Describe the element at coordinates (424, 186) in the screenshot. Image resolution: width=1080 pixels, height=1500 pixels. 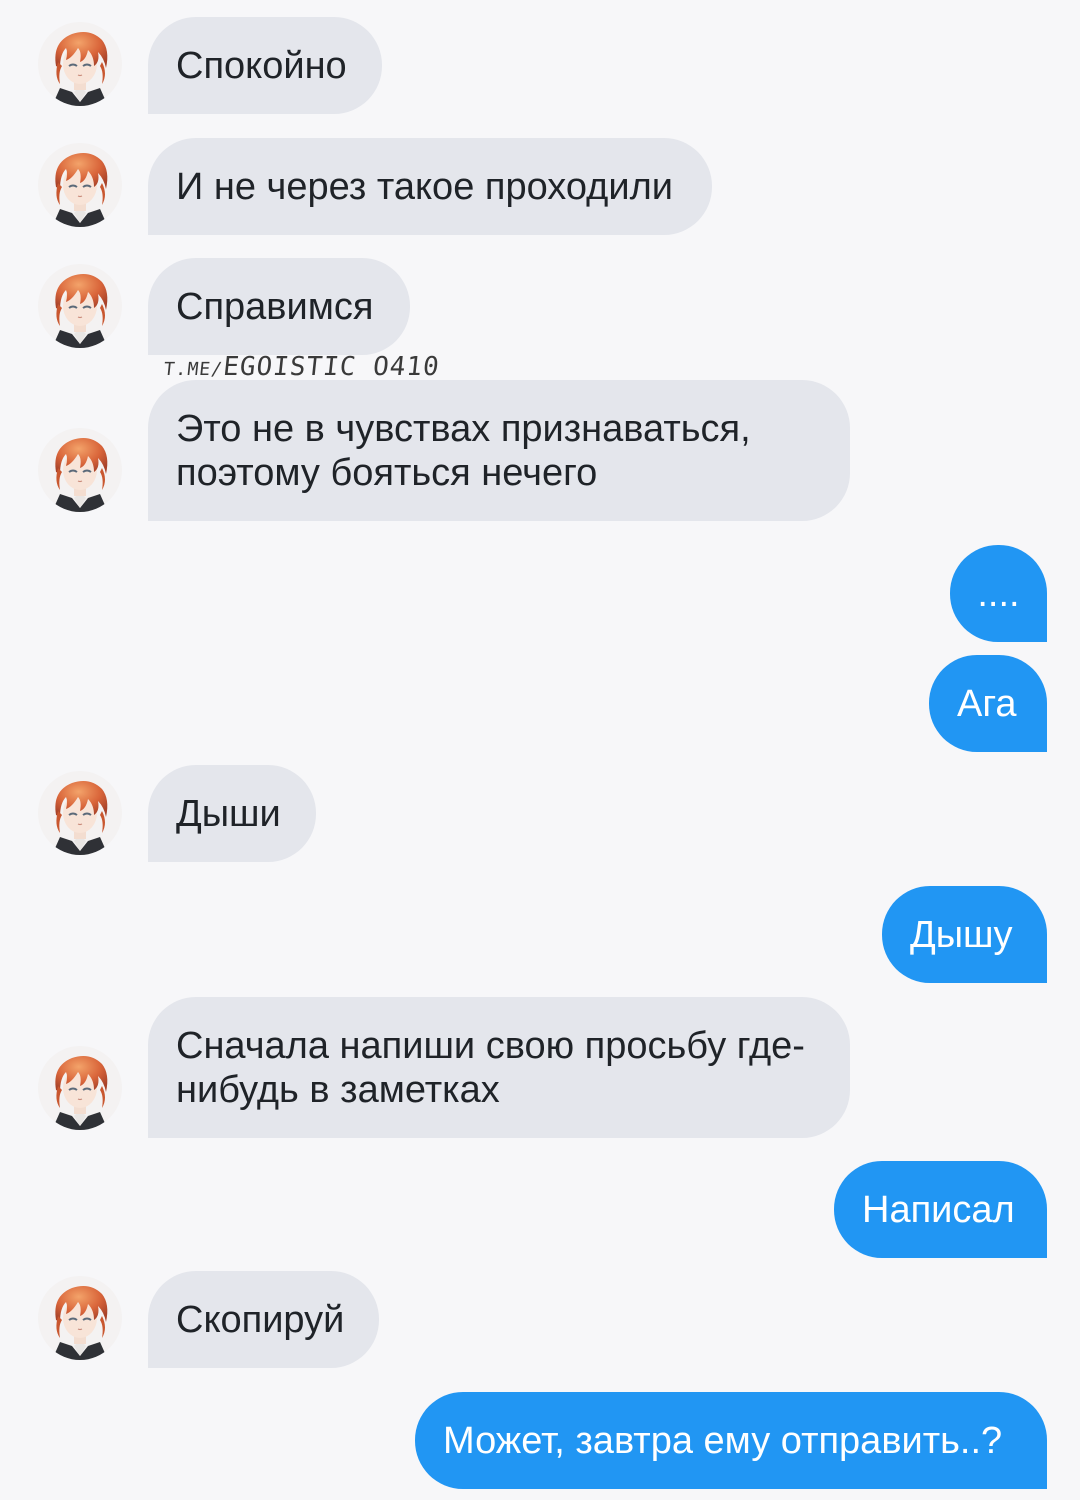
I see `message-text: И не через такое проходили` at that location.